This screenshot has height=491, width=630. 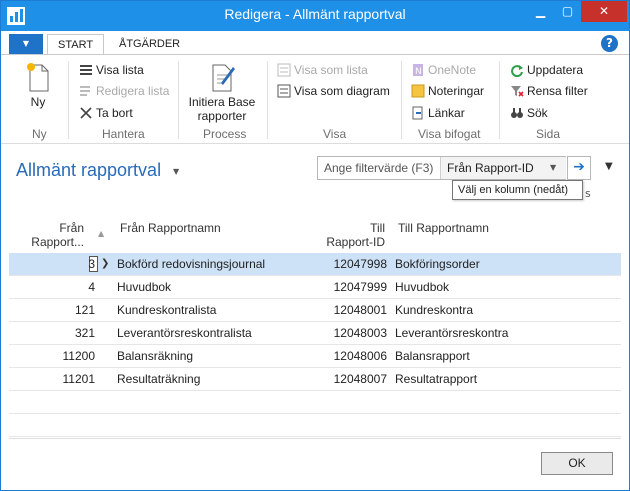 I want to click on refresh-button: Uppdatera, so click(x=547, y=70).